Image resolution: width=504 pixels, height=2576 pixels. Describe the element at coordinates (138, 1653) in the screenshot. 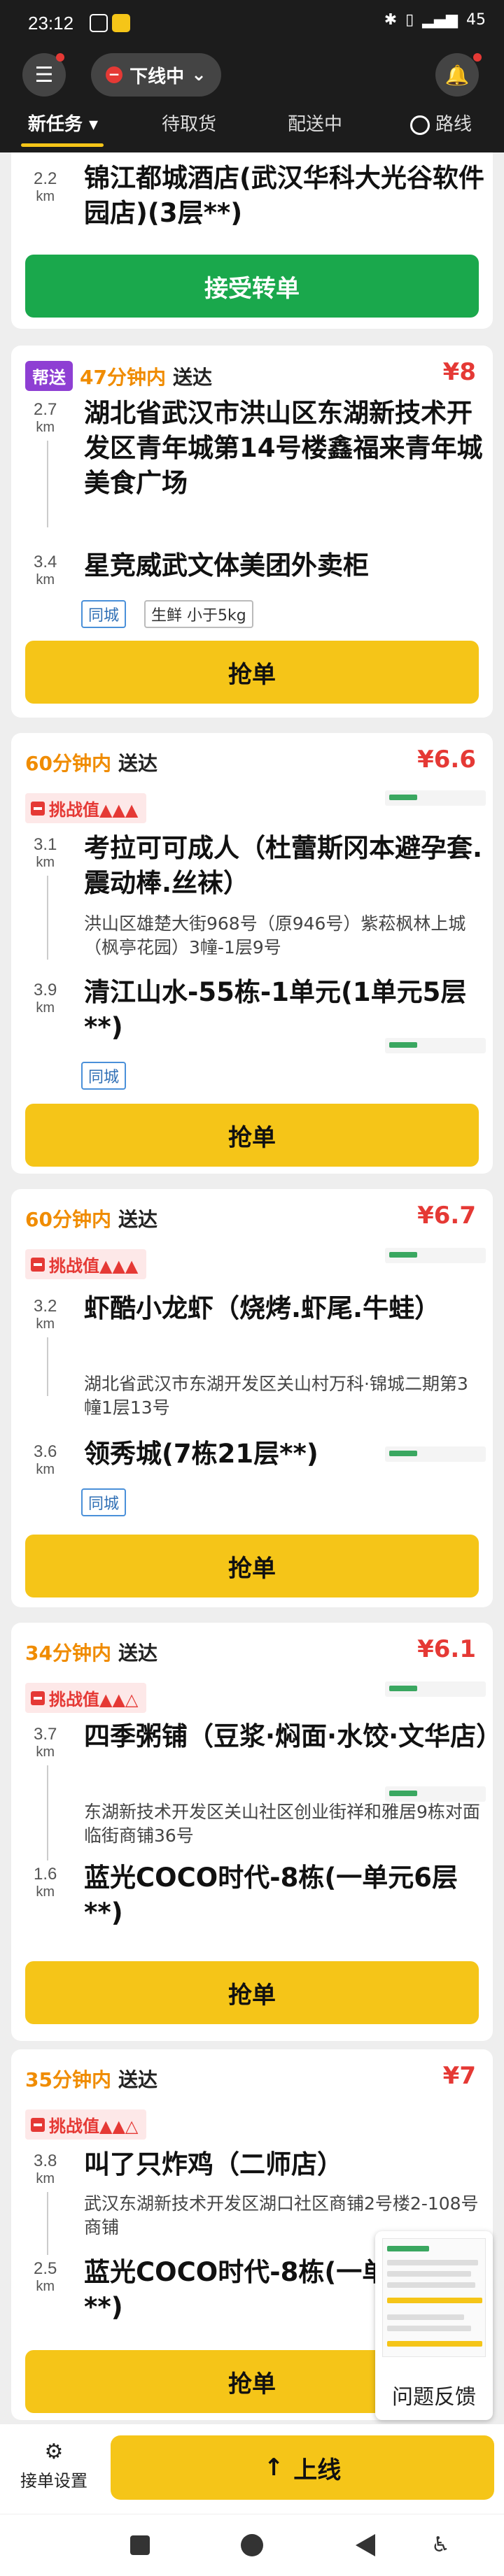

I see `deliver-label: 送达` at that location.